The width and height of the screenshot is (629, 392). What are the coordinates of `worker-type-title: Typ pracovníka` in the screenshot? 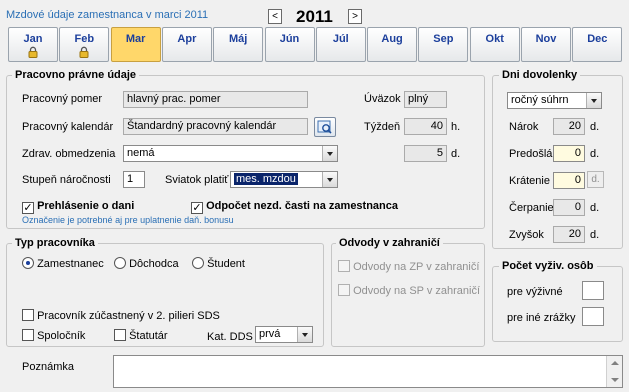 It's located at (55, 243).